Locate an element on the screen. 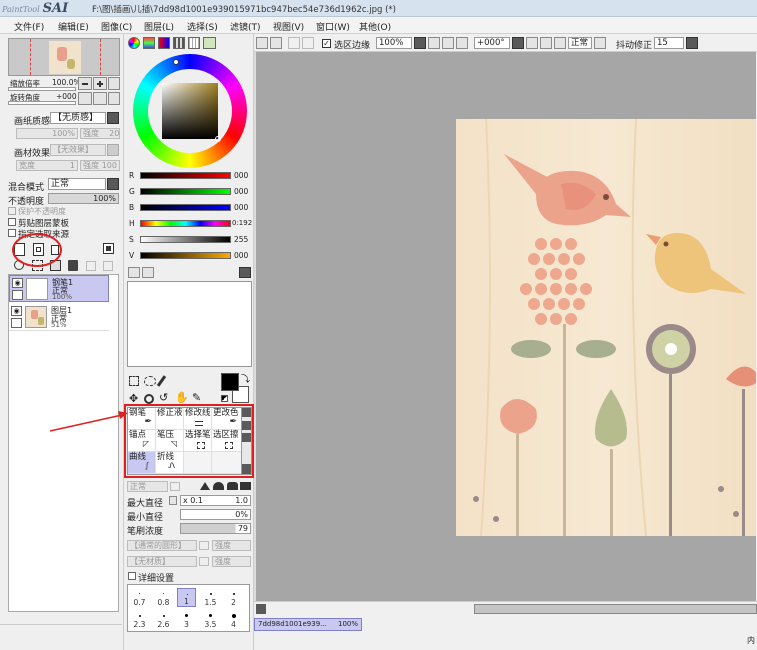  menu-other: 其他(O) is located at coordinates (375, 26).